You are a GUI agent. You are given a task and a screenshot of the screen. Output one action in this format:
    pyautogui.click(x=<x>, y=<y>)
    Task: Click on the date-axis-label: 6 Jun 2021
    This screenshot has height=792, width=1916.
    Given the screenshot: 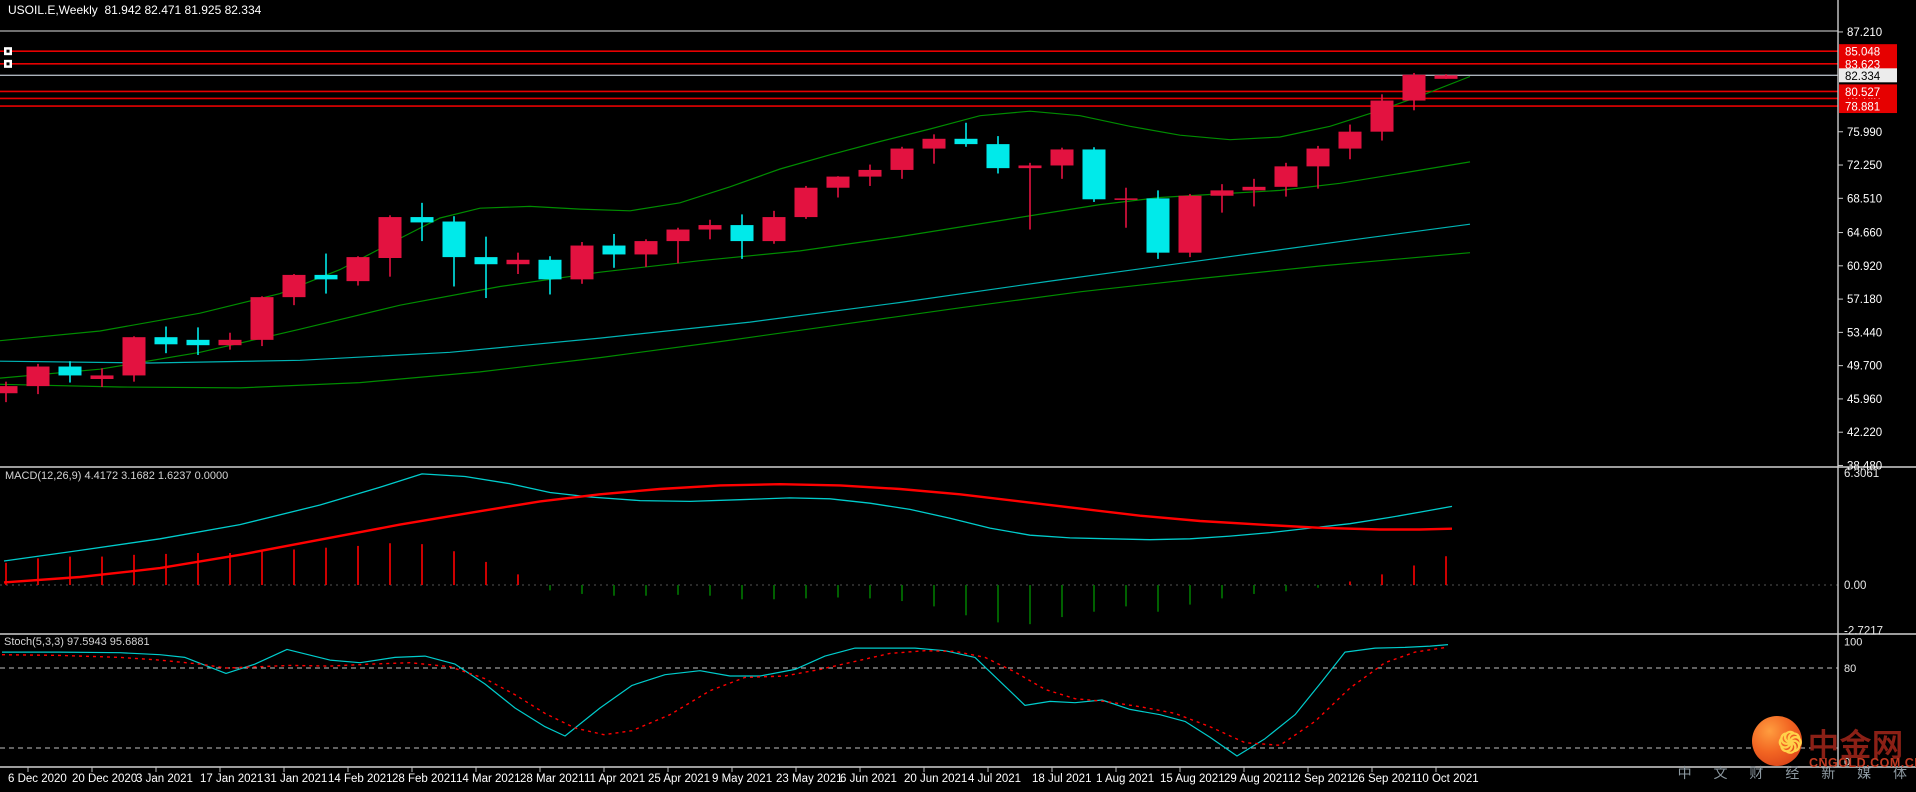 What is the action you would take?
    pyautogui.click(x=868, y=779)
    